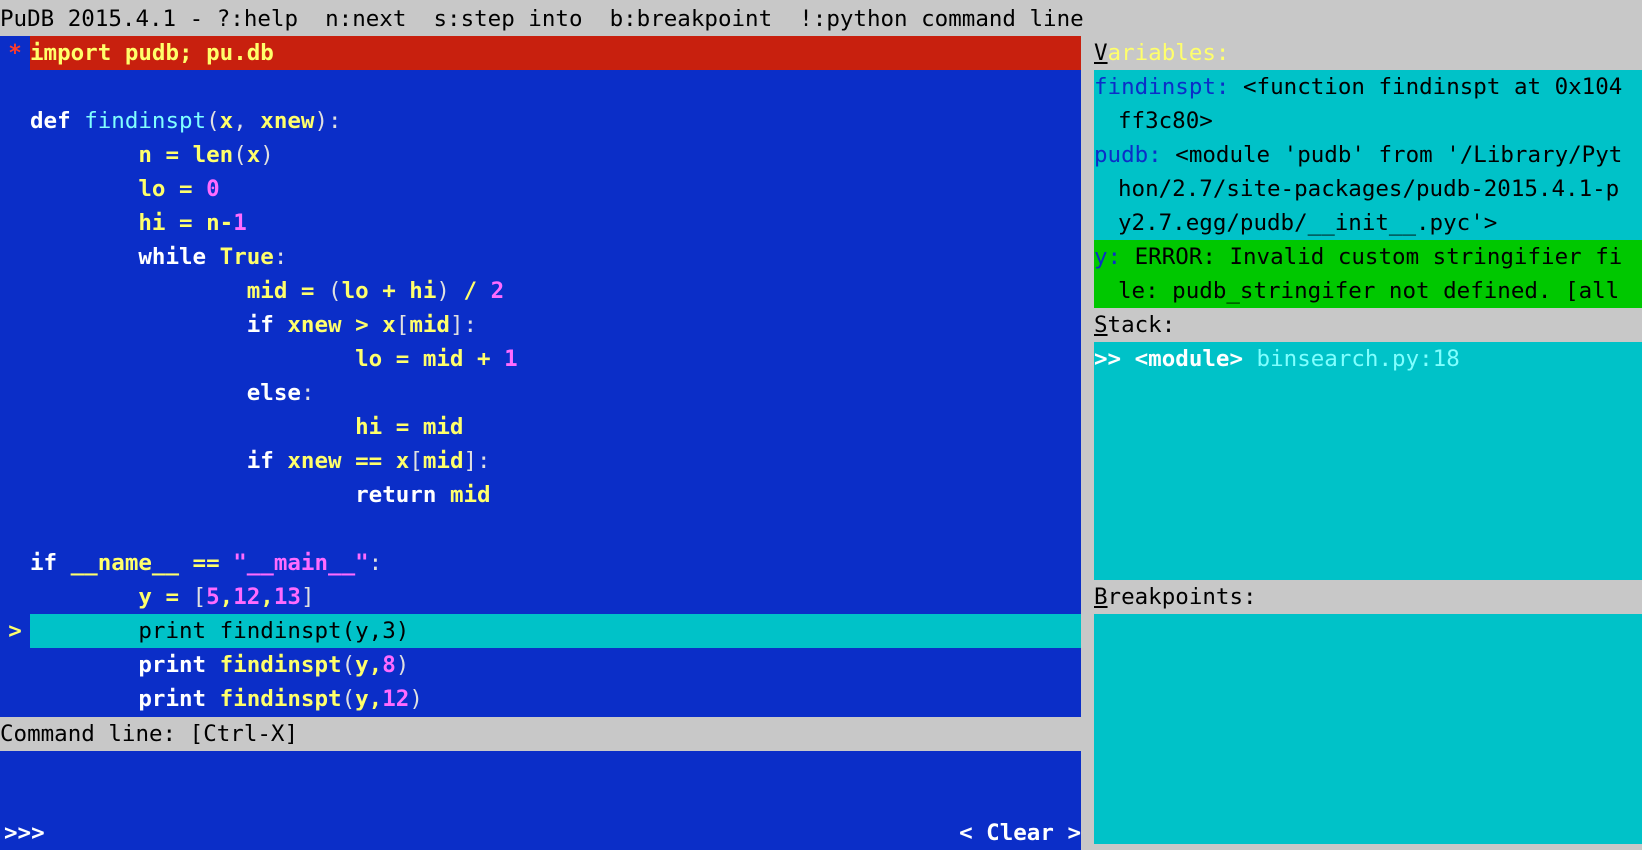 The width and height of the screenshot is (1642, 850). Describe the element at coordinates (540, 53) in the screenshot. I see `breakpoint-line: * import pudb; pu.db` at that location.